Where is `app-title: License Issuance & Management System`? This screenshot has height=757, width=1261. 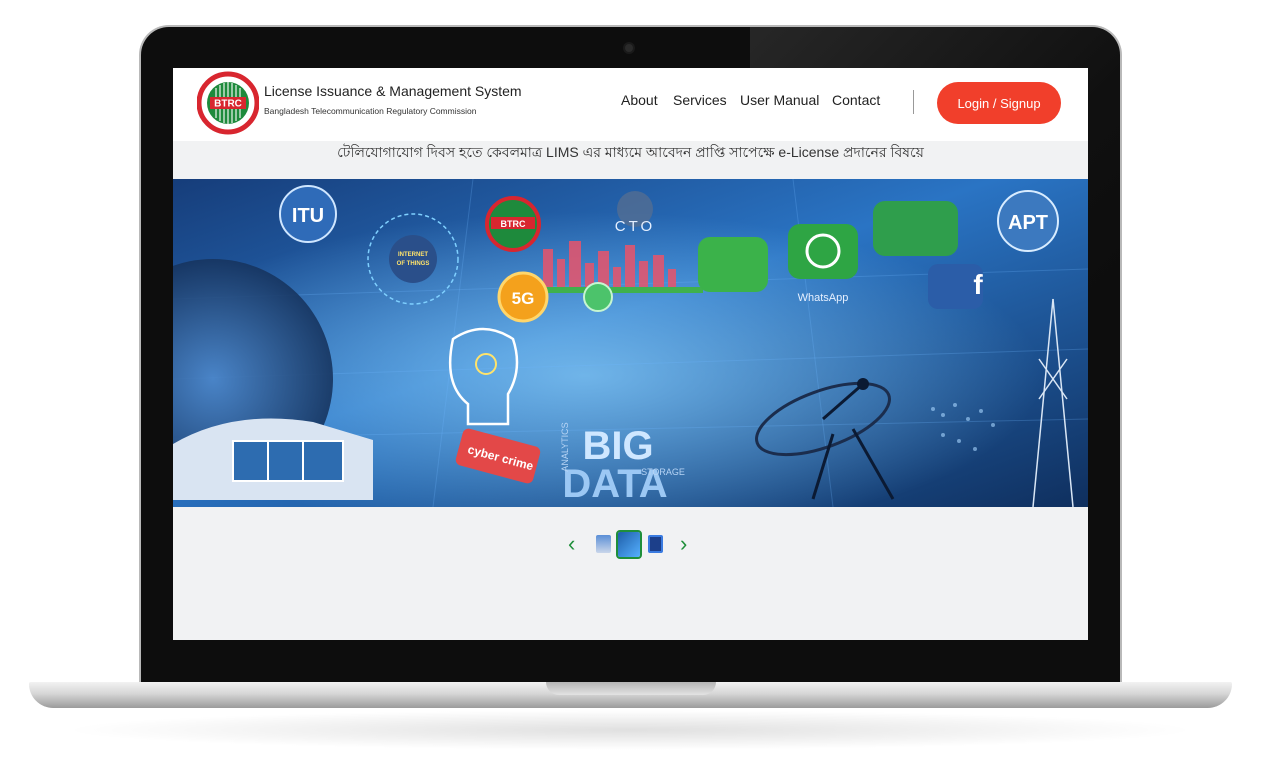 app-title: License Issuance & Management System is located at coordinates (393, 91).